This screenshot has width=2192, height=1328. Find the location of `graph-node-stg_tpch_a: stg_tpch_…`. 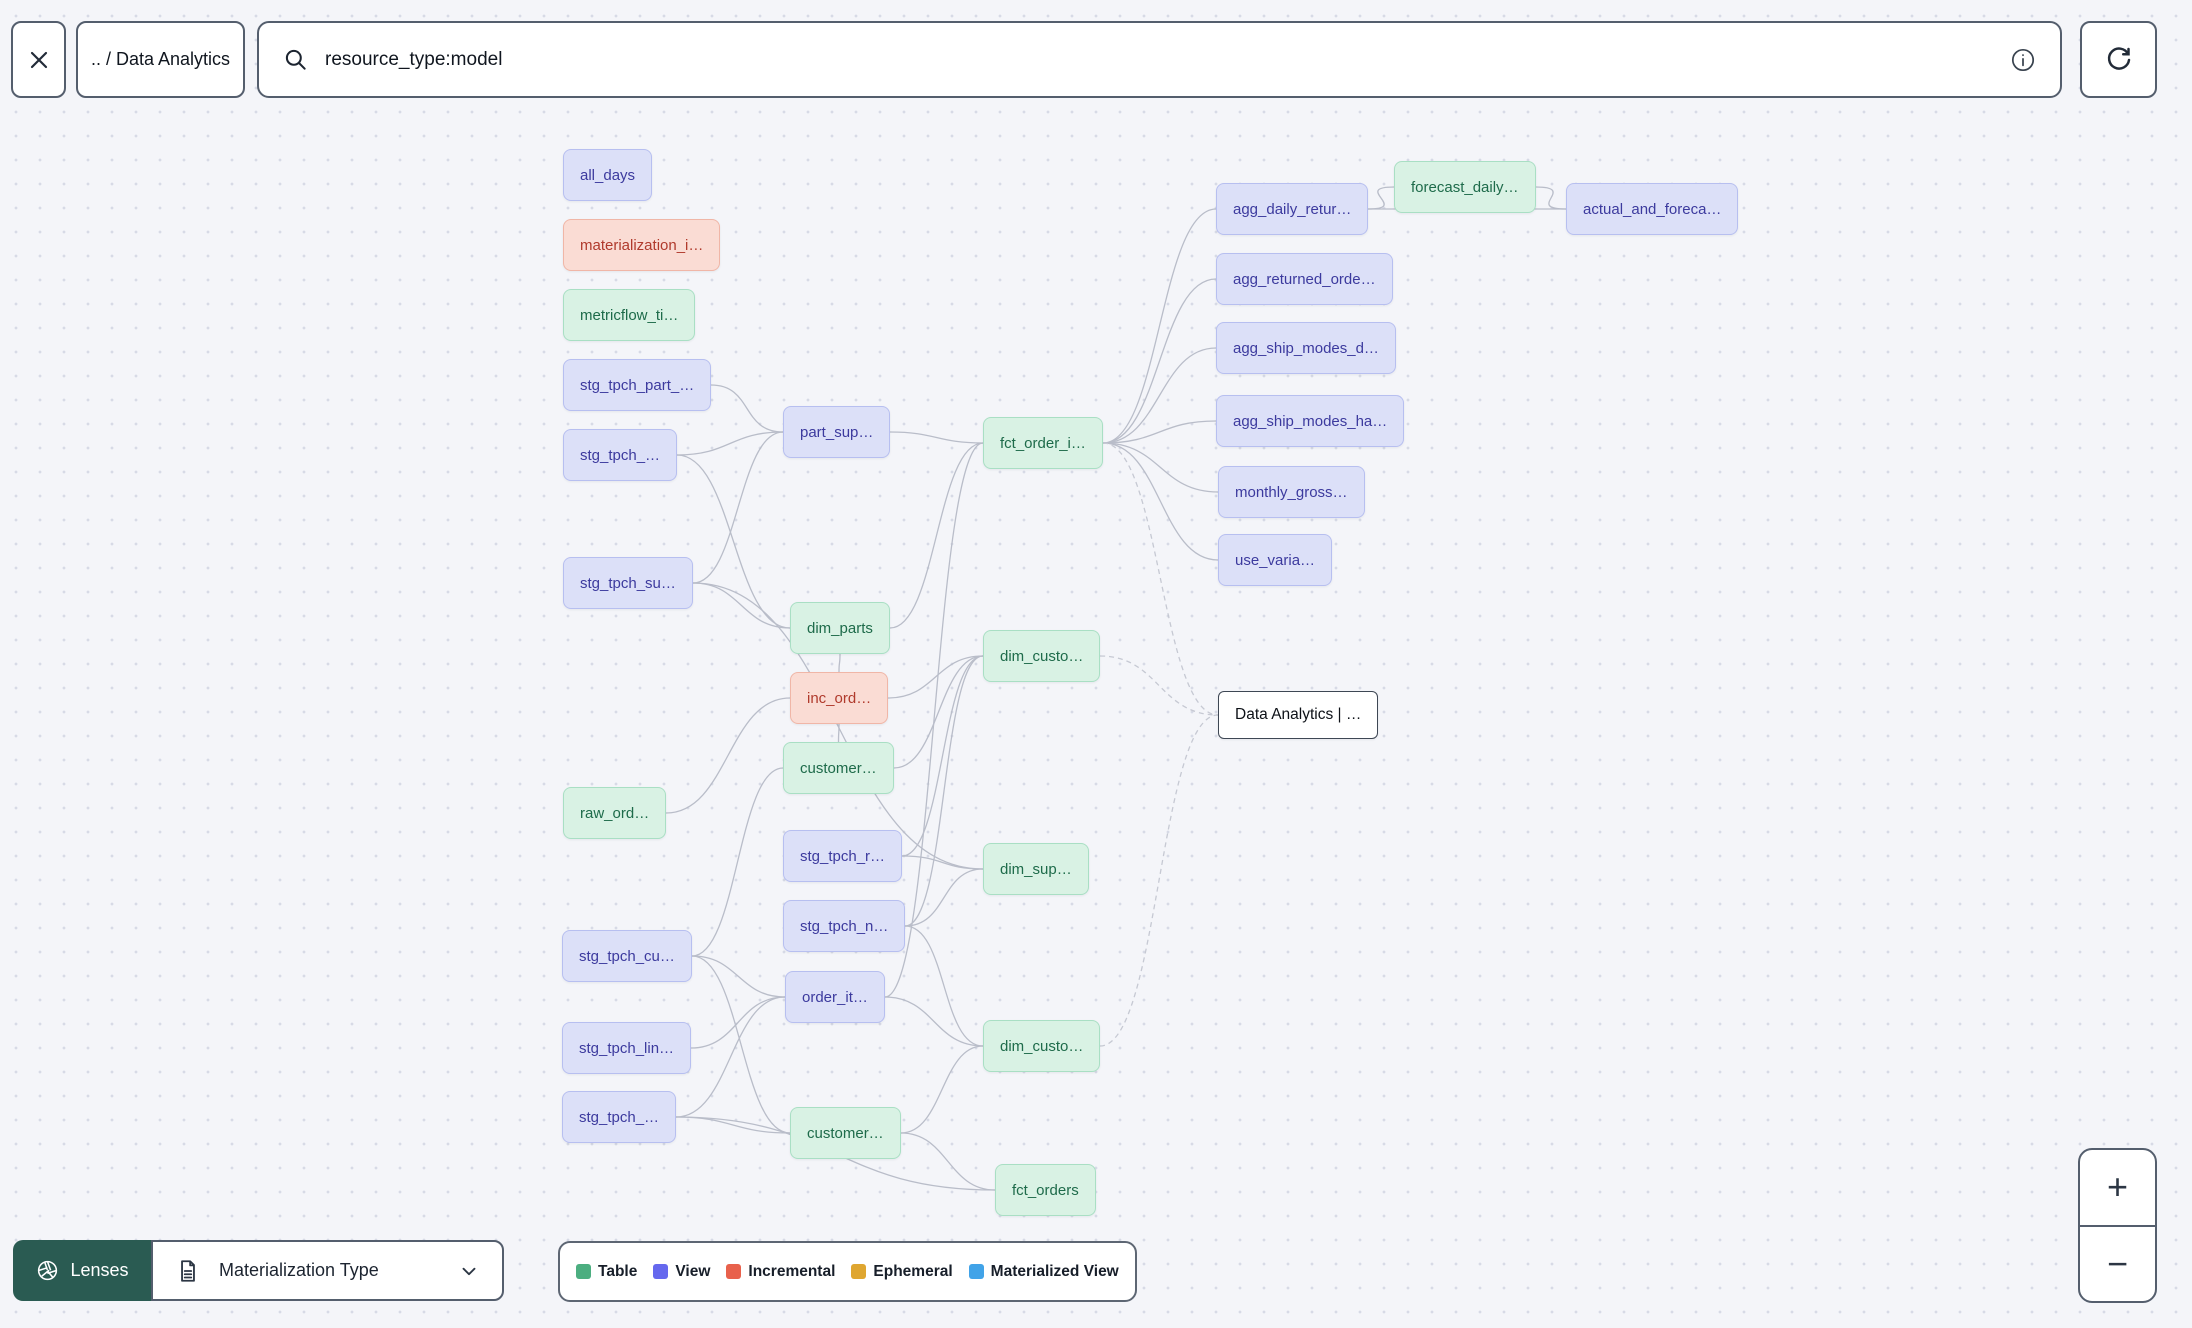

graph-node-stg_tpch_a: stg_tpch_… is located at coordinates (620, 455).